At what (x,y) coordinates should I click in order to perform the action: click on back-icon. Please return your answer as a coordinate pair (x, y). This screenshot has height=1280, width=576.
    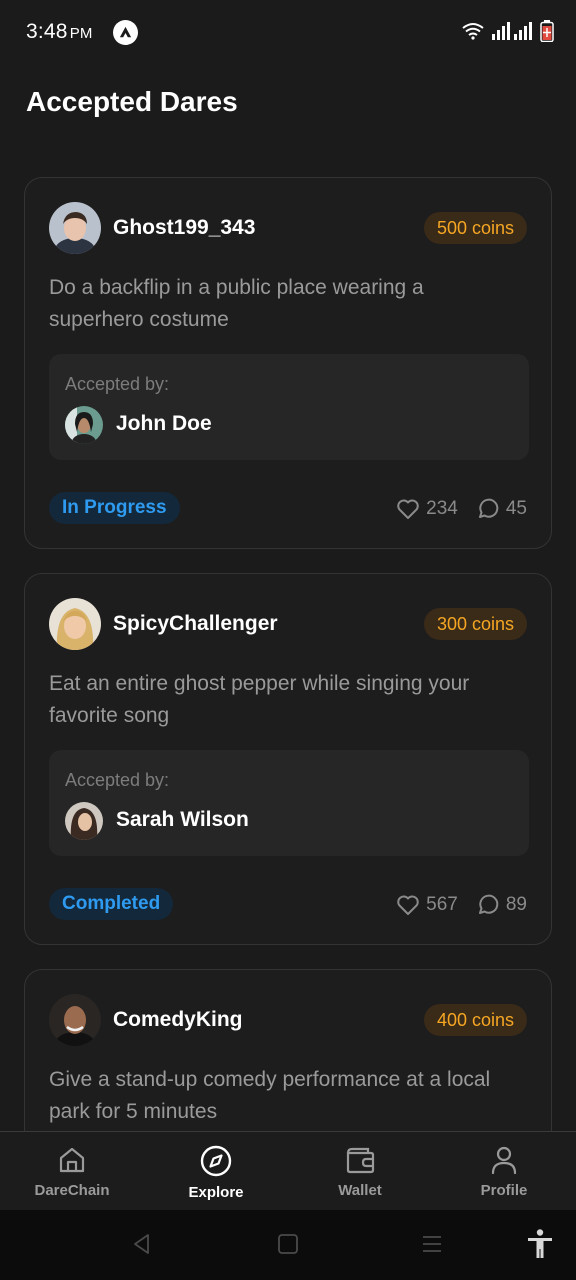
    Looking at the image, I should click on (142, 1244).